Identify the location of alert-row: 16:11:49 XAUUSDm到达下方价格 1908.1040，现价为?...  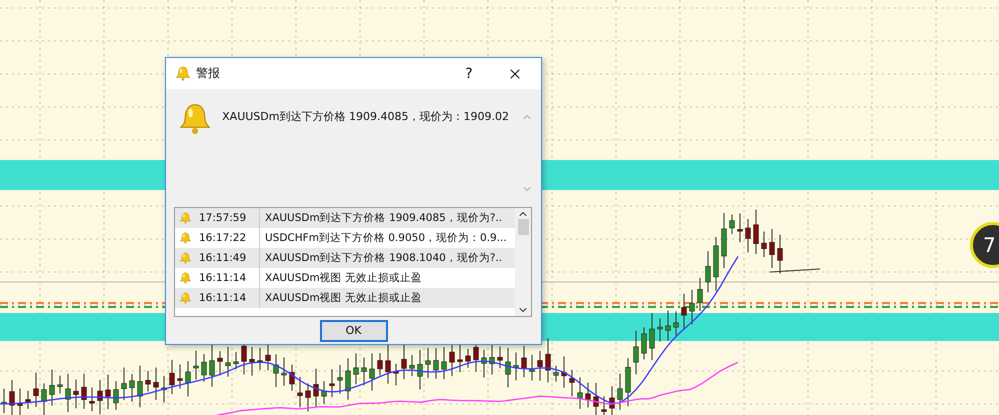
(345, 258).